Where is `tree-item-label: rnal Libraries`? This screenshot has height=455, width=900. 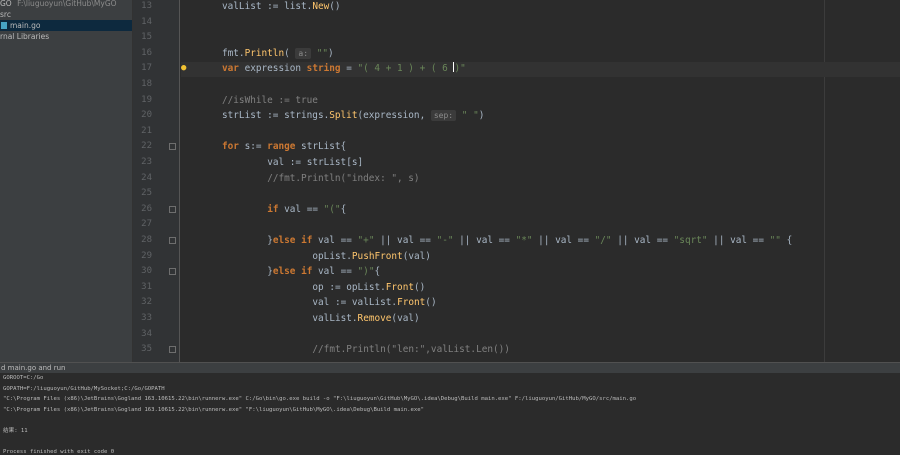 tree-item-label: rnal Libraries is located at coordinates (25, 36).